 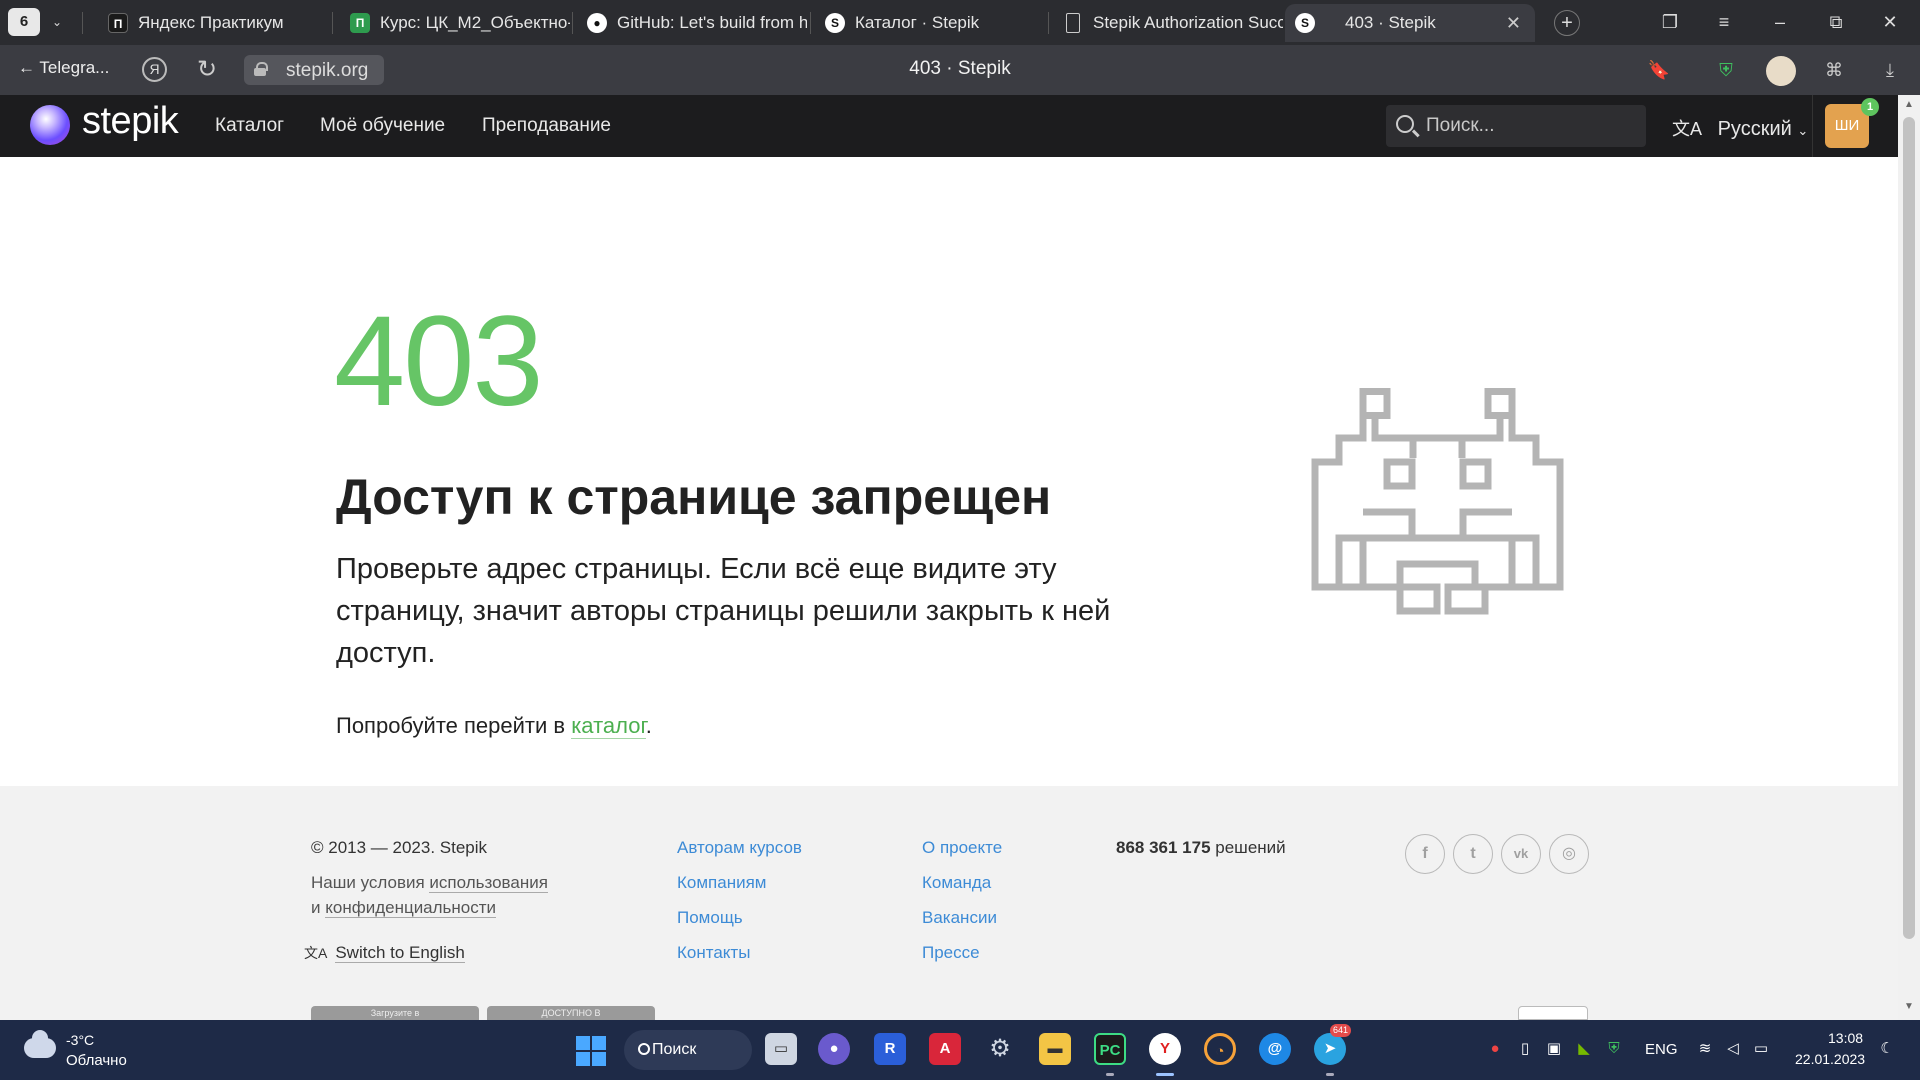 I want to click on restore-button: ⧉, so click(x=1836, y=22).